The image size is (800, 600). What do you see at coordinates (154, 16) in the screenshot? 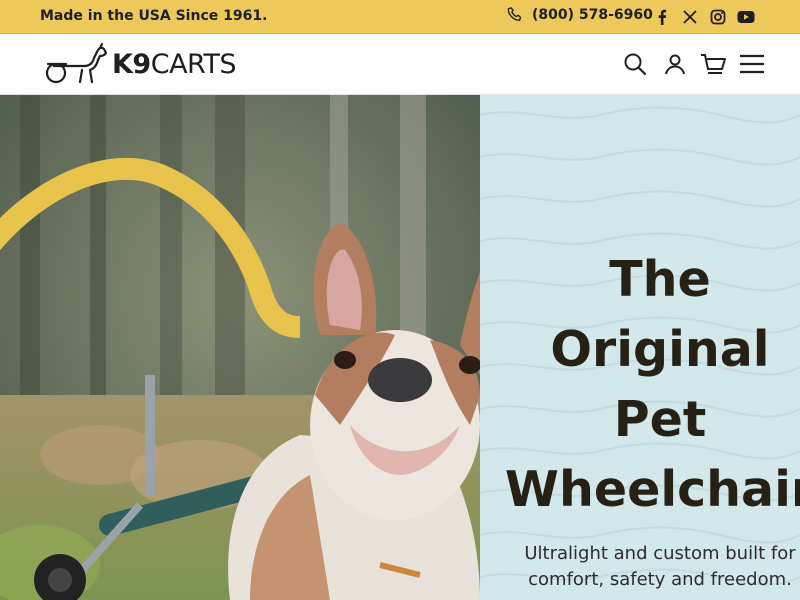
I see `tagline: Made in the USA Since 1961.` at bounding box center [154, 16].